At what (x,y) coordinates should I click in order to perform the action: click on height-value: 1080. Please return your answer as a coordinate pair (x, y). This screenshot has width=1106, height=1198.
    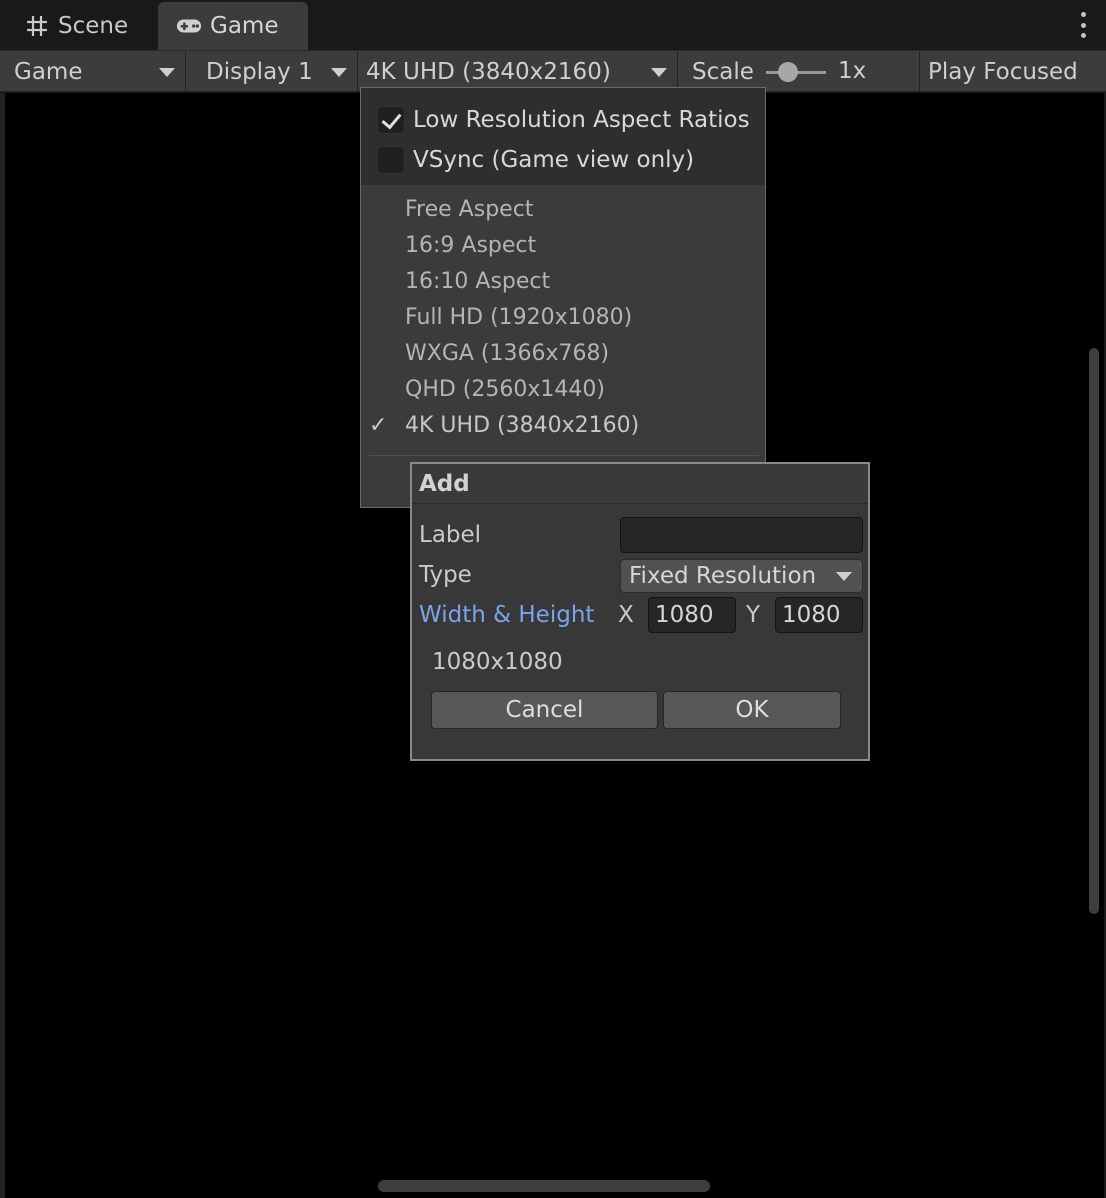
    Looking at the image, I should click on (811, 615).